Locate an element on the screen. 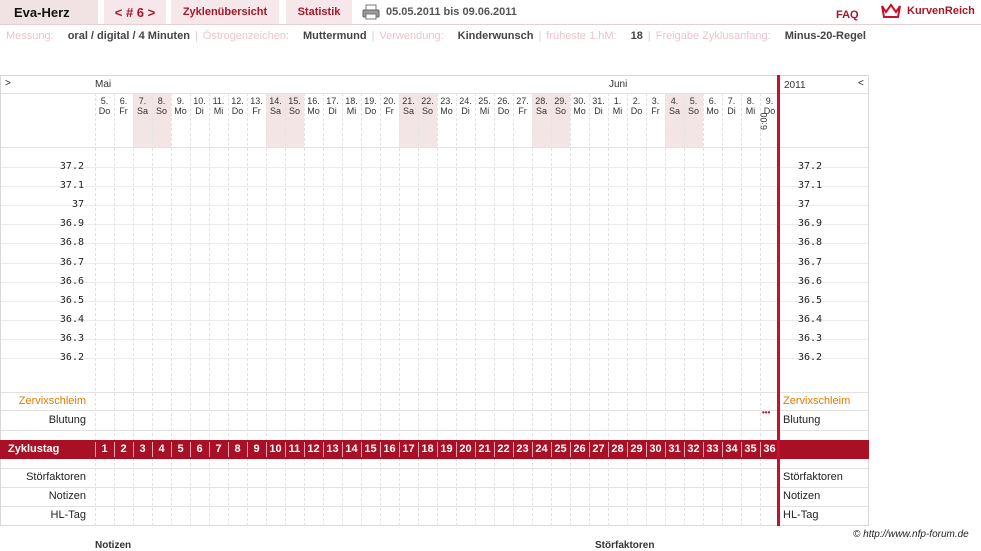  cycle-day-number: 4 is located at coordinates (161, 449).